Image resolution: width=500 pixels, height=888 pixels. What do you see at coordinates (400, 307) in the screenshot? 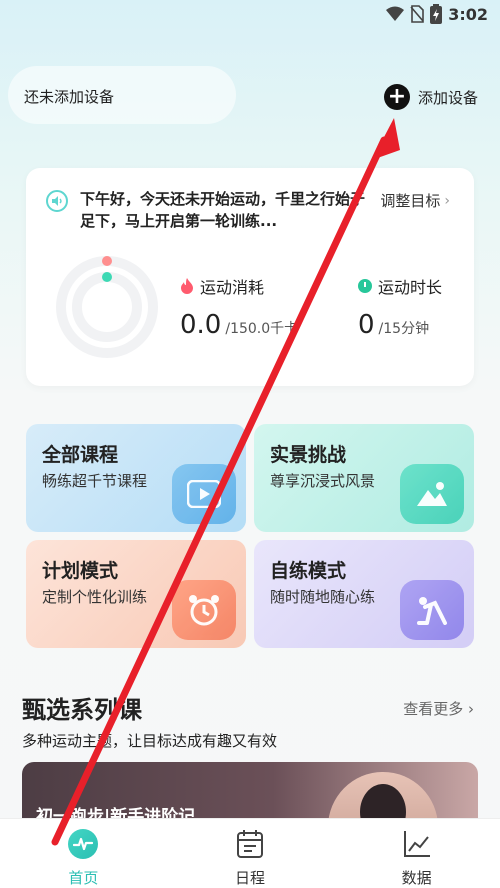
I see `duration-stat: 运动时长 0 /15分钟` at bounding box center [400, 307].